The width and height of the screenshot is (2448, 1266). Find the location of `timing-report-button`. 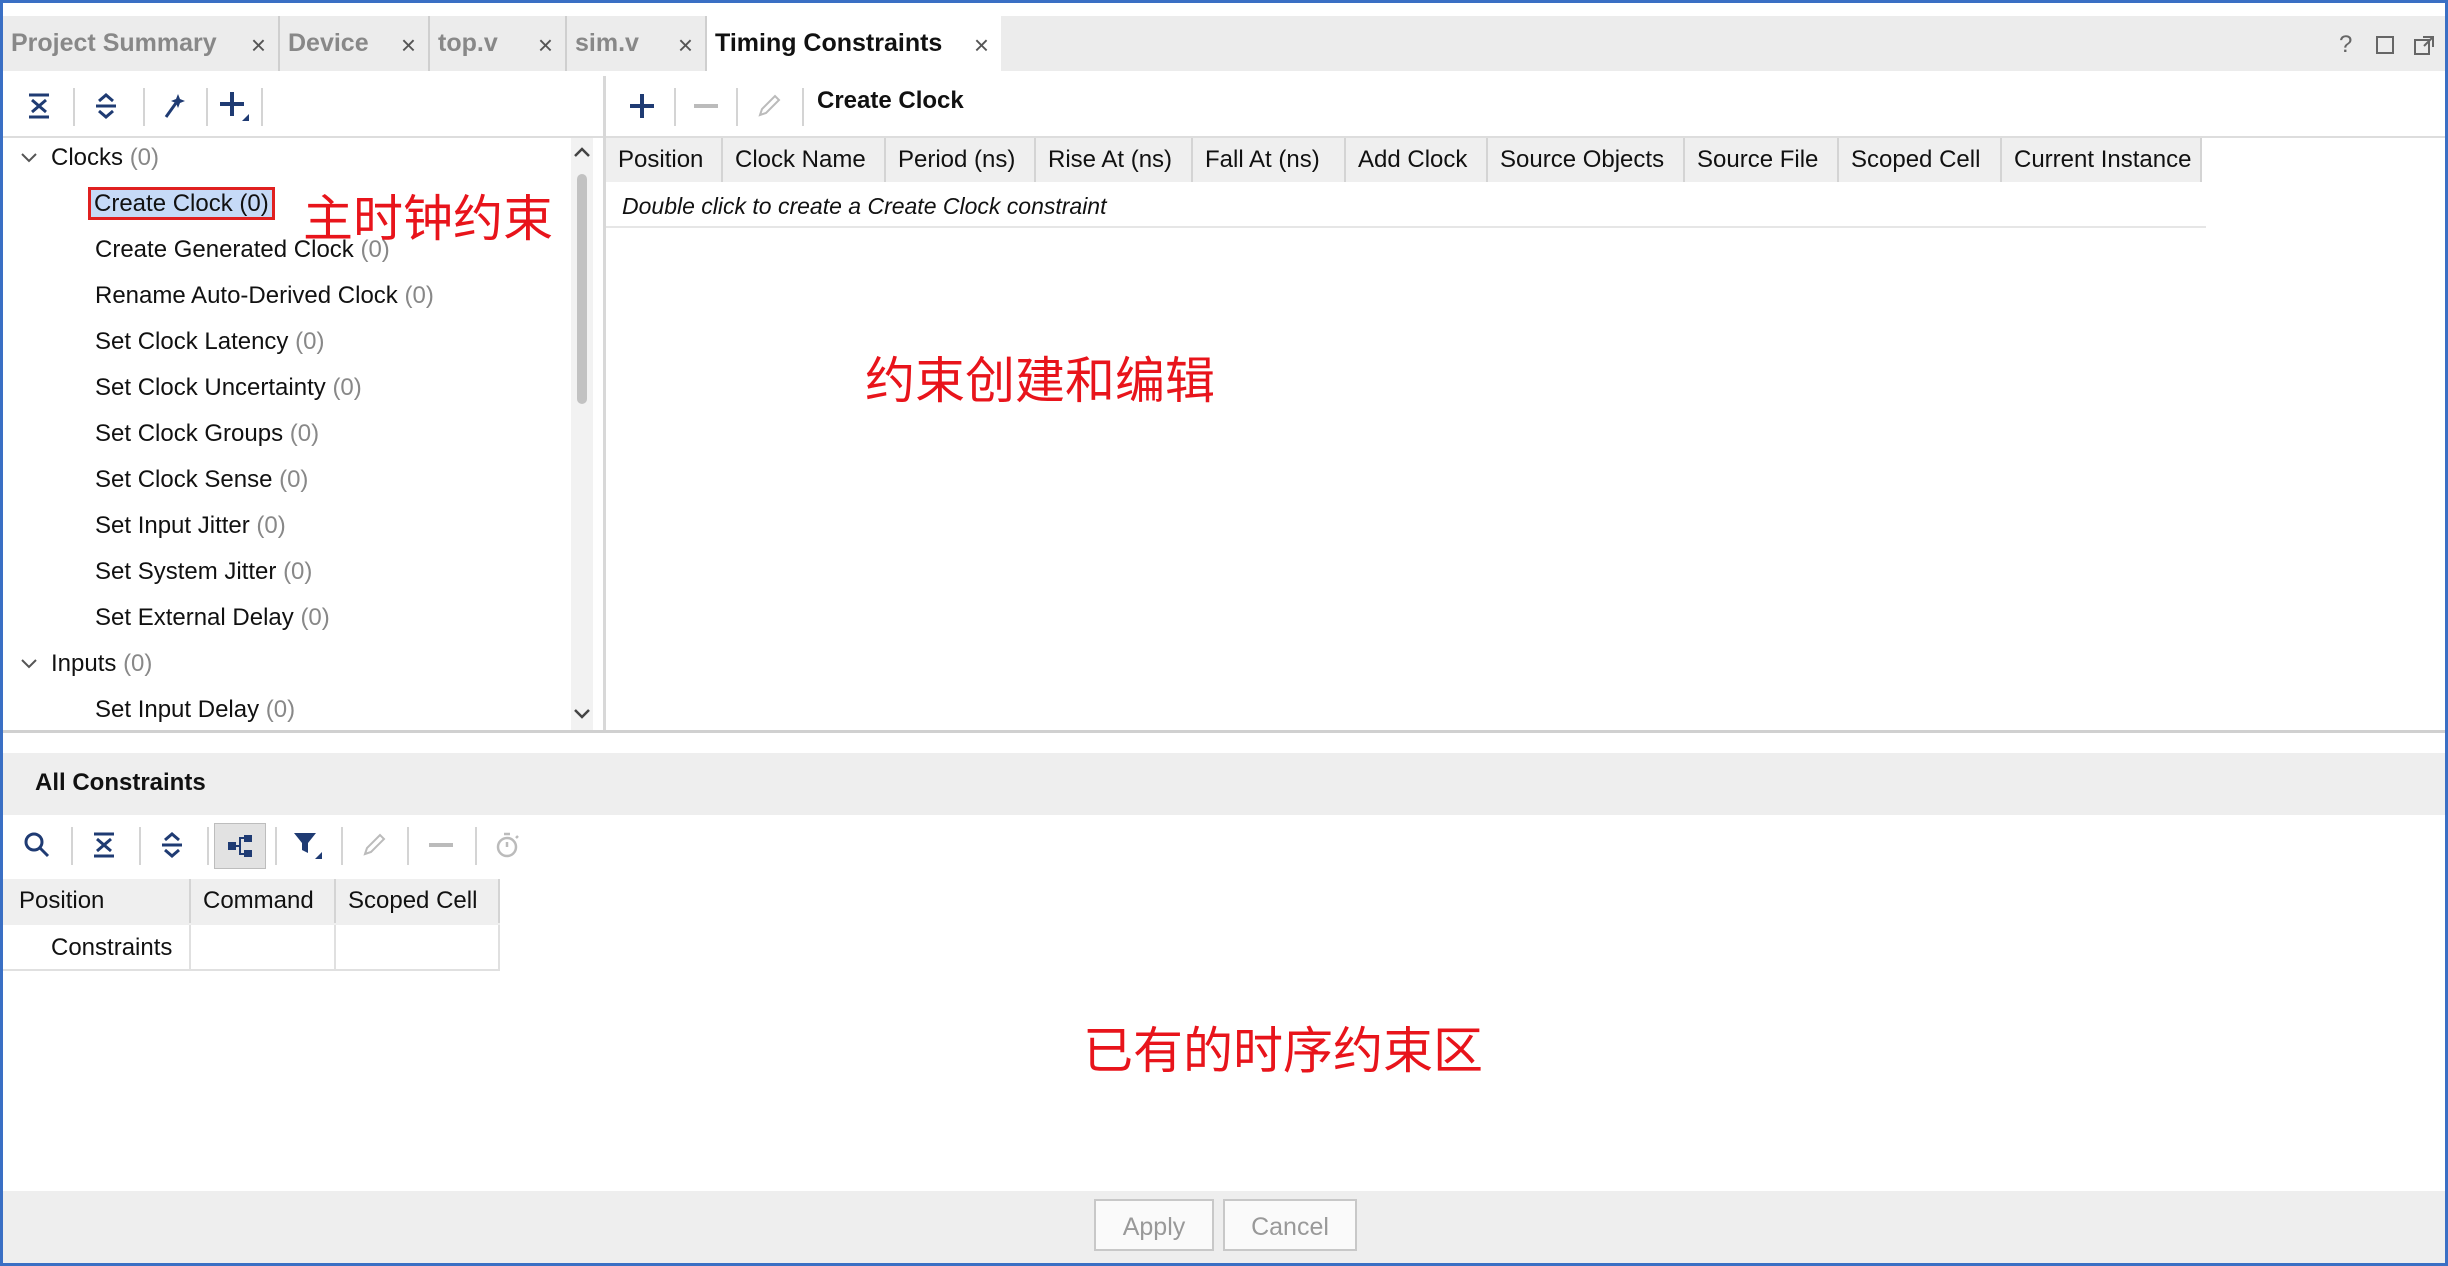

timing-report-button is located at coordinates (507, 845).